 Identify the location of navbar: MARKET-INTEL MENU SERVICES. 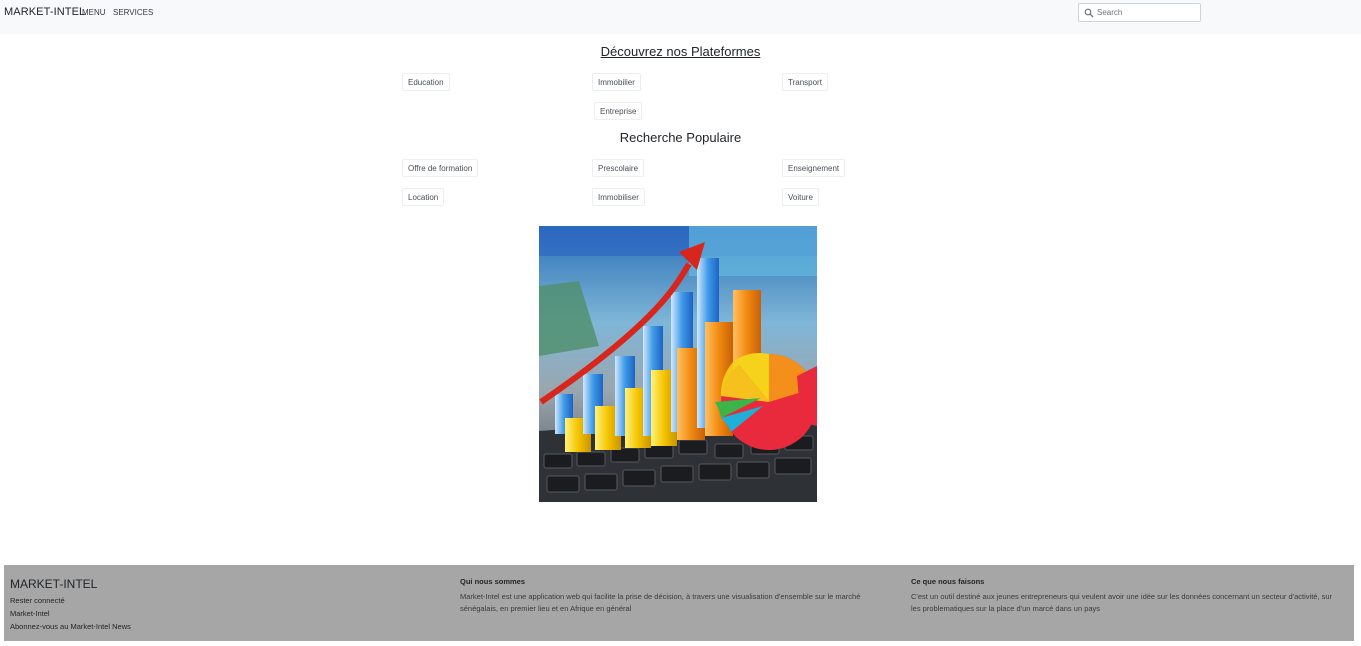
(680, 17).